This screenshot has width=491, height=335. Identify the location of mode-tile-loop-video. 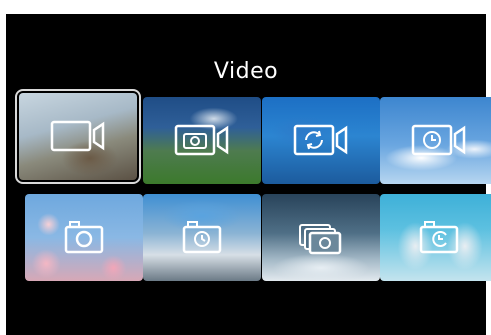
(321, 140).